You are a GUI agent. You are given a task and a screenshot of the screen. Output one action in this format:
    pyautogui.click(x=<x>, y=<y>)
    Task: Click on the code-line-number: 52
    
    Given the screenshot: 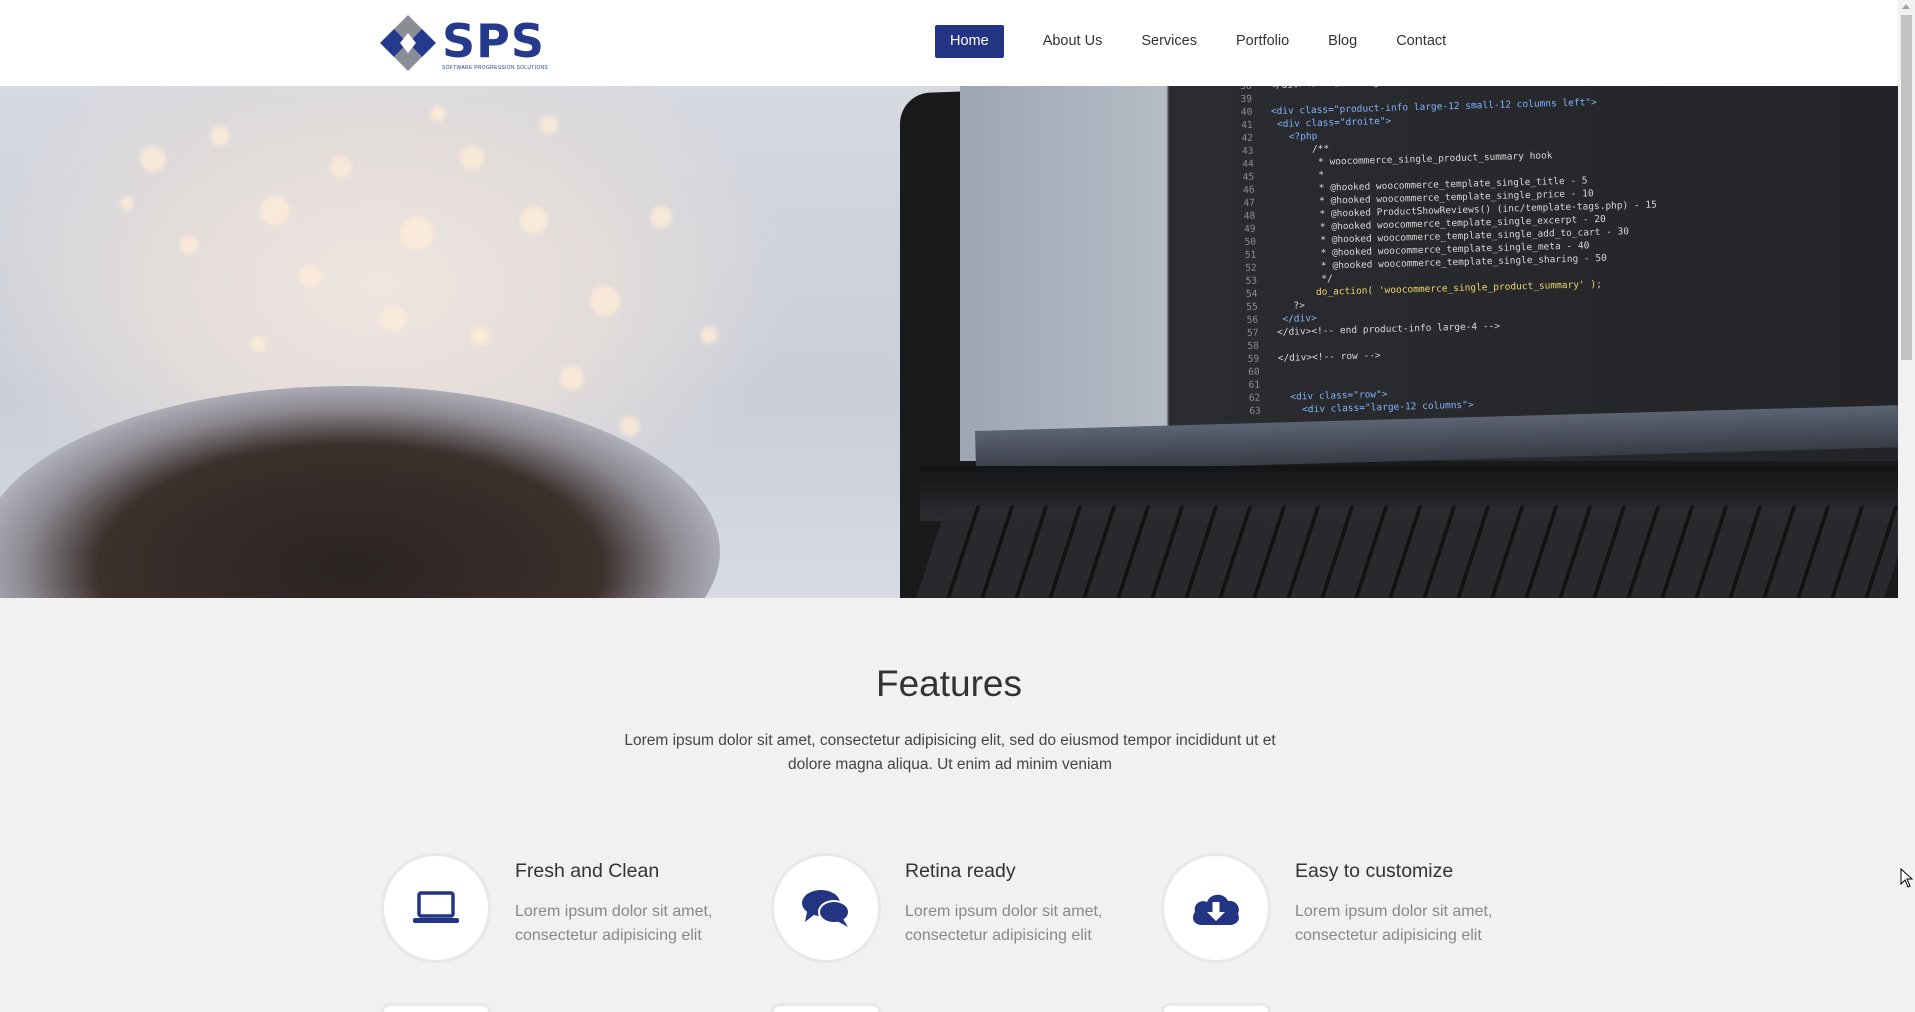 What is the action you would take?
    pyautogui.click(x=1251, y=268)
    